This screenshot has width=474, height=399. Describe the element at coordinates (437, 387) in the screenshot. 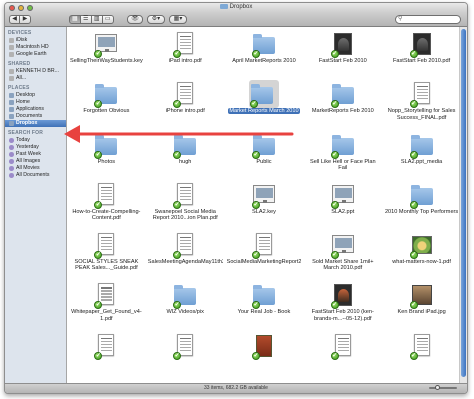

I see `slider-knob` at that location.